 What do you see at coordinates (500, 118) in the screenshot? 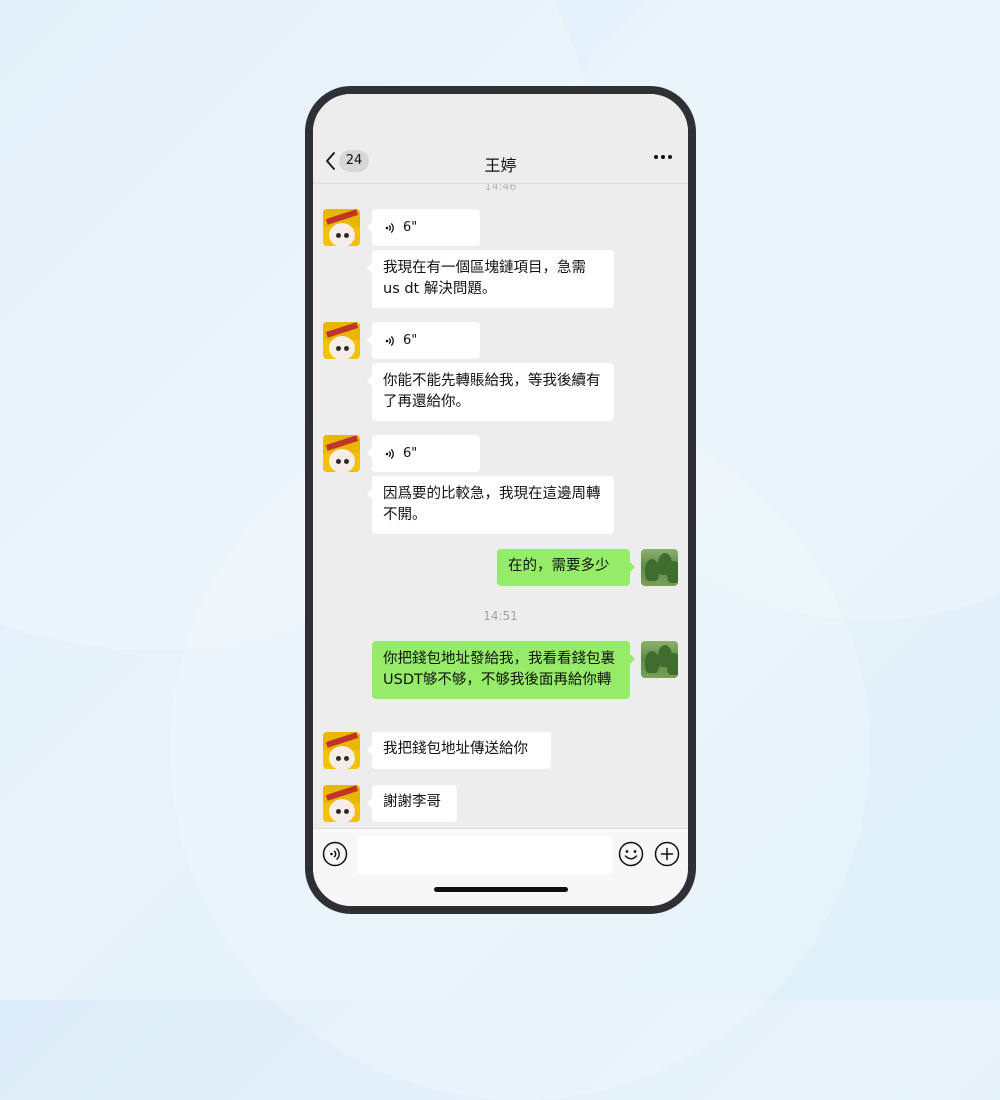
I see `status-bar` at bounding box center [500, 118].